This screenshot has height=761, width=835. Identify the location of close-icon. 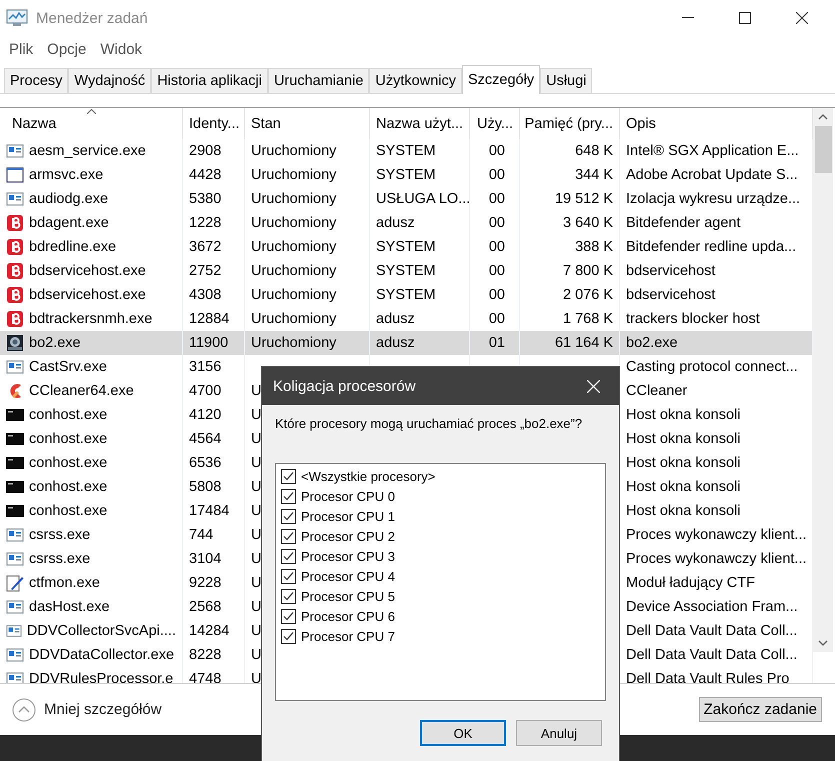
(802, 18).